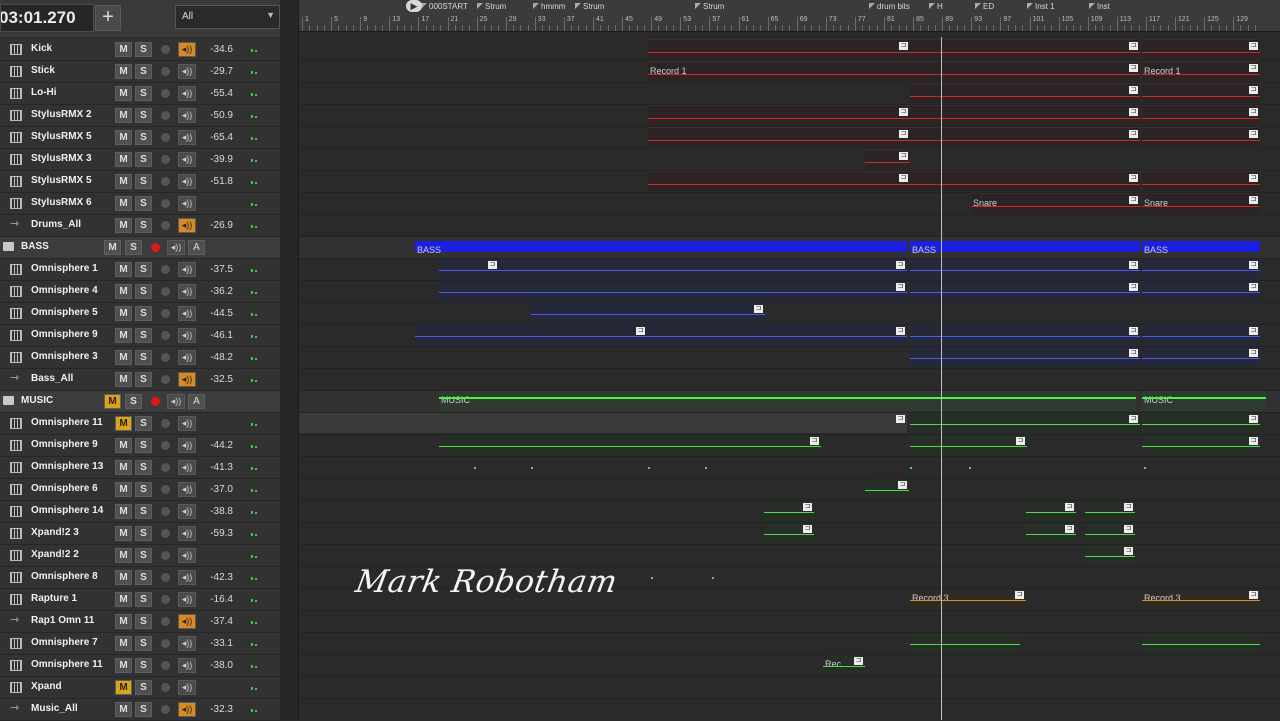 Image resolution: width=1280 pixels, height=721 pixels. What do you see at coordinates (41, 48) in the screenshot?
I see `track-name: Kick` at bounding box center [41, 48].